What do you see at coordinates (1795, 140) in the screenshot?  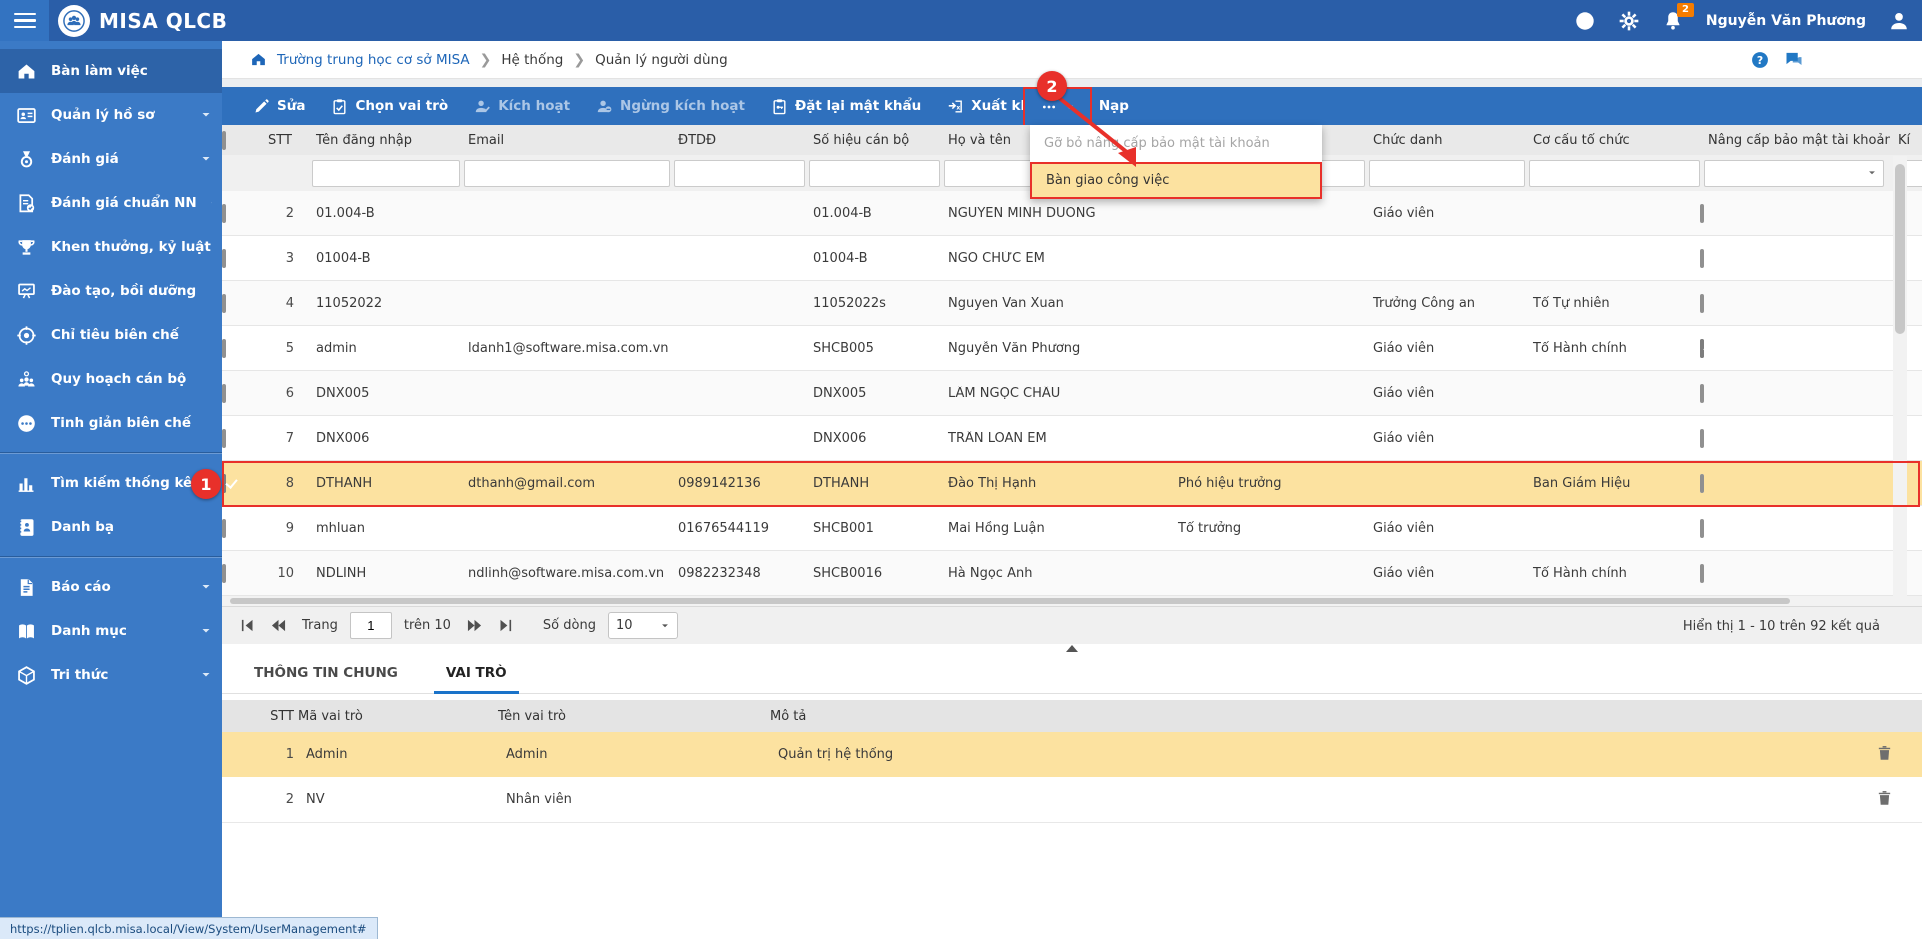 I see `column-header: Nâng cấp bảo mật tài khoản` at bounding box center [1795, 140].